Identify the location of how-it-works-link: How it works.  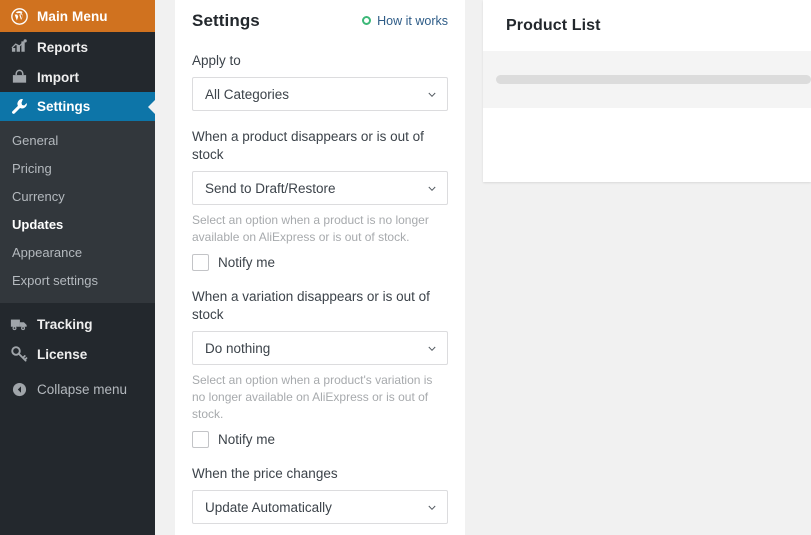
(405, 21).